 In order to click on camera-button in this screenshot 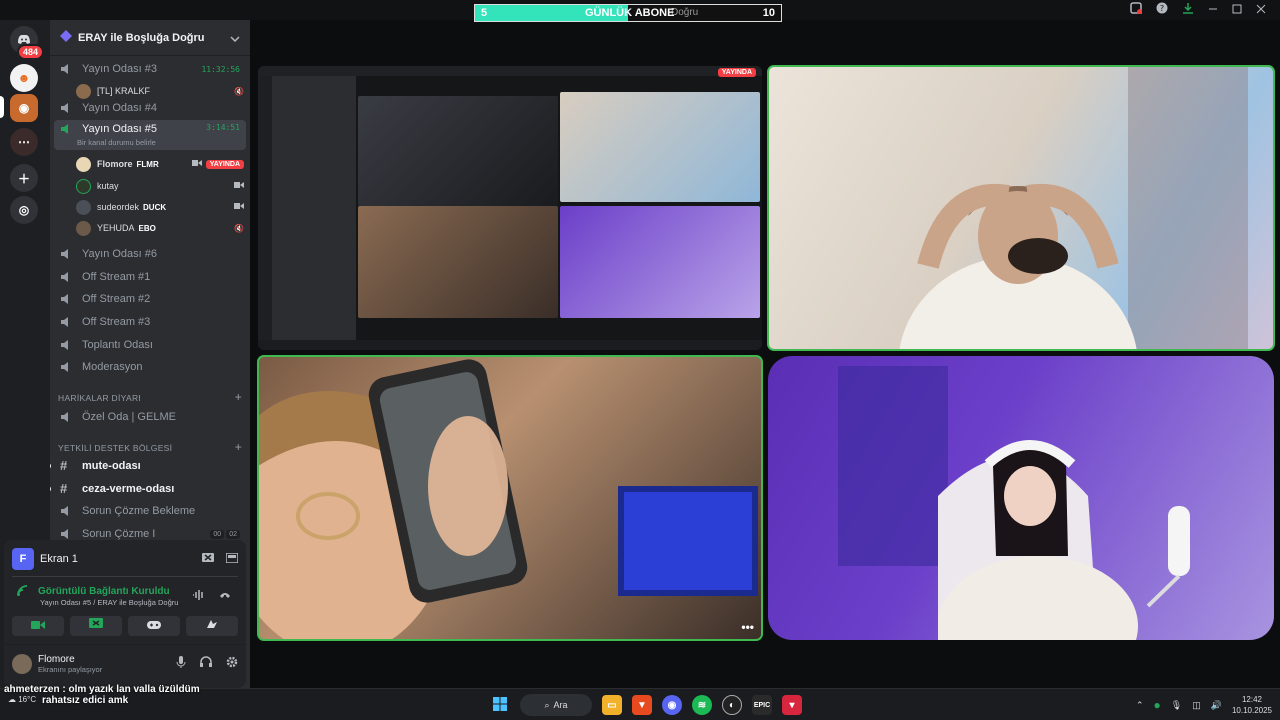, I will do `click(38, 626)`.